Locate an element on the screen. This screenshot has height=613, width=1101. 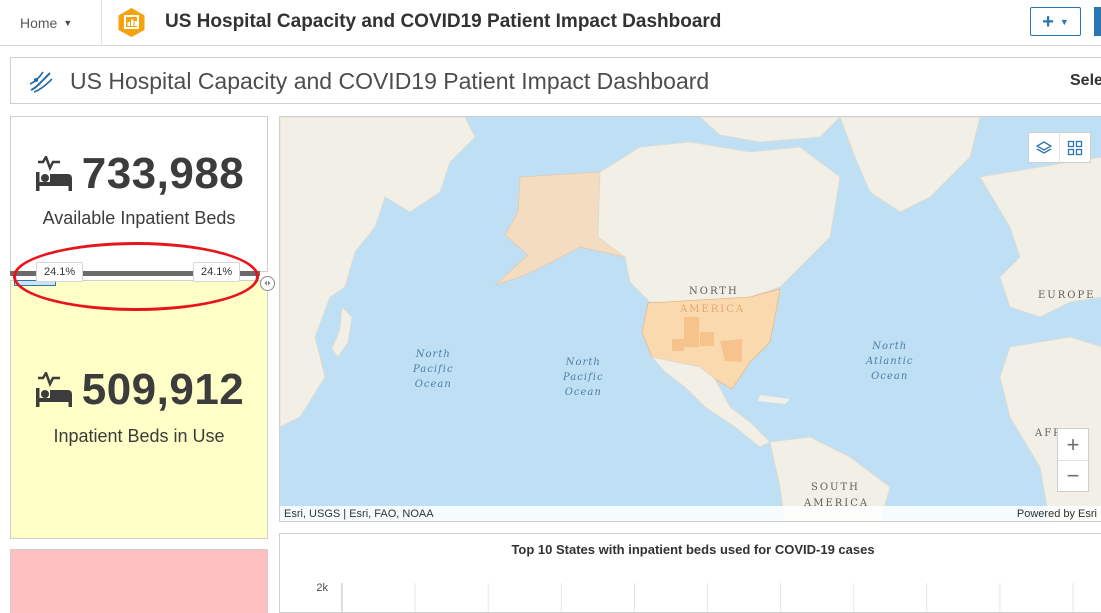
add-content-button: + ▼ is located at coordinates (1055, 21).